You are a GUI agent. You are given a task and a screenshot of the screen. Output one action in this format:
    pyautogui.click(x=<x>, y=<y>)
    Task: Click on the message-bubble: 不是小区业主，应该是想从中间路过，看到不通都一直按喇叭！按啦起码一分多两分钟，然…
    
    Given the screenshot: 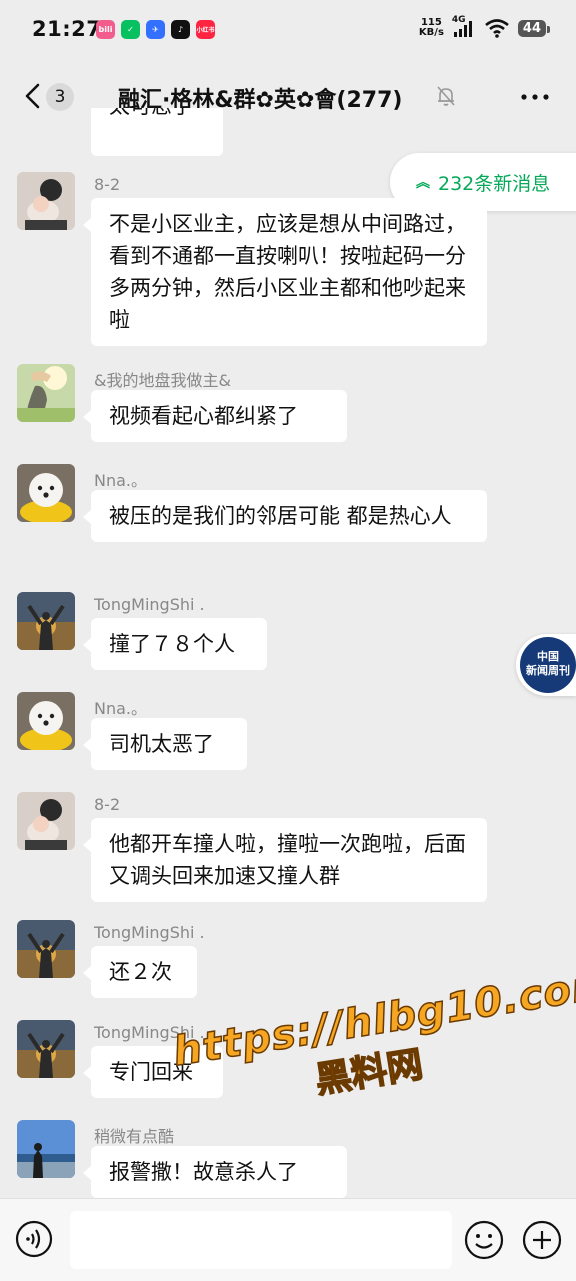 What is the action you would take?
    pyautogui.click(x=285, y=272)
    